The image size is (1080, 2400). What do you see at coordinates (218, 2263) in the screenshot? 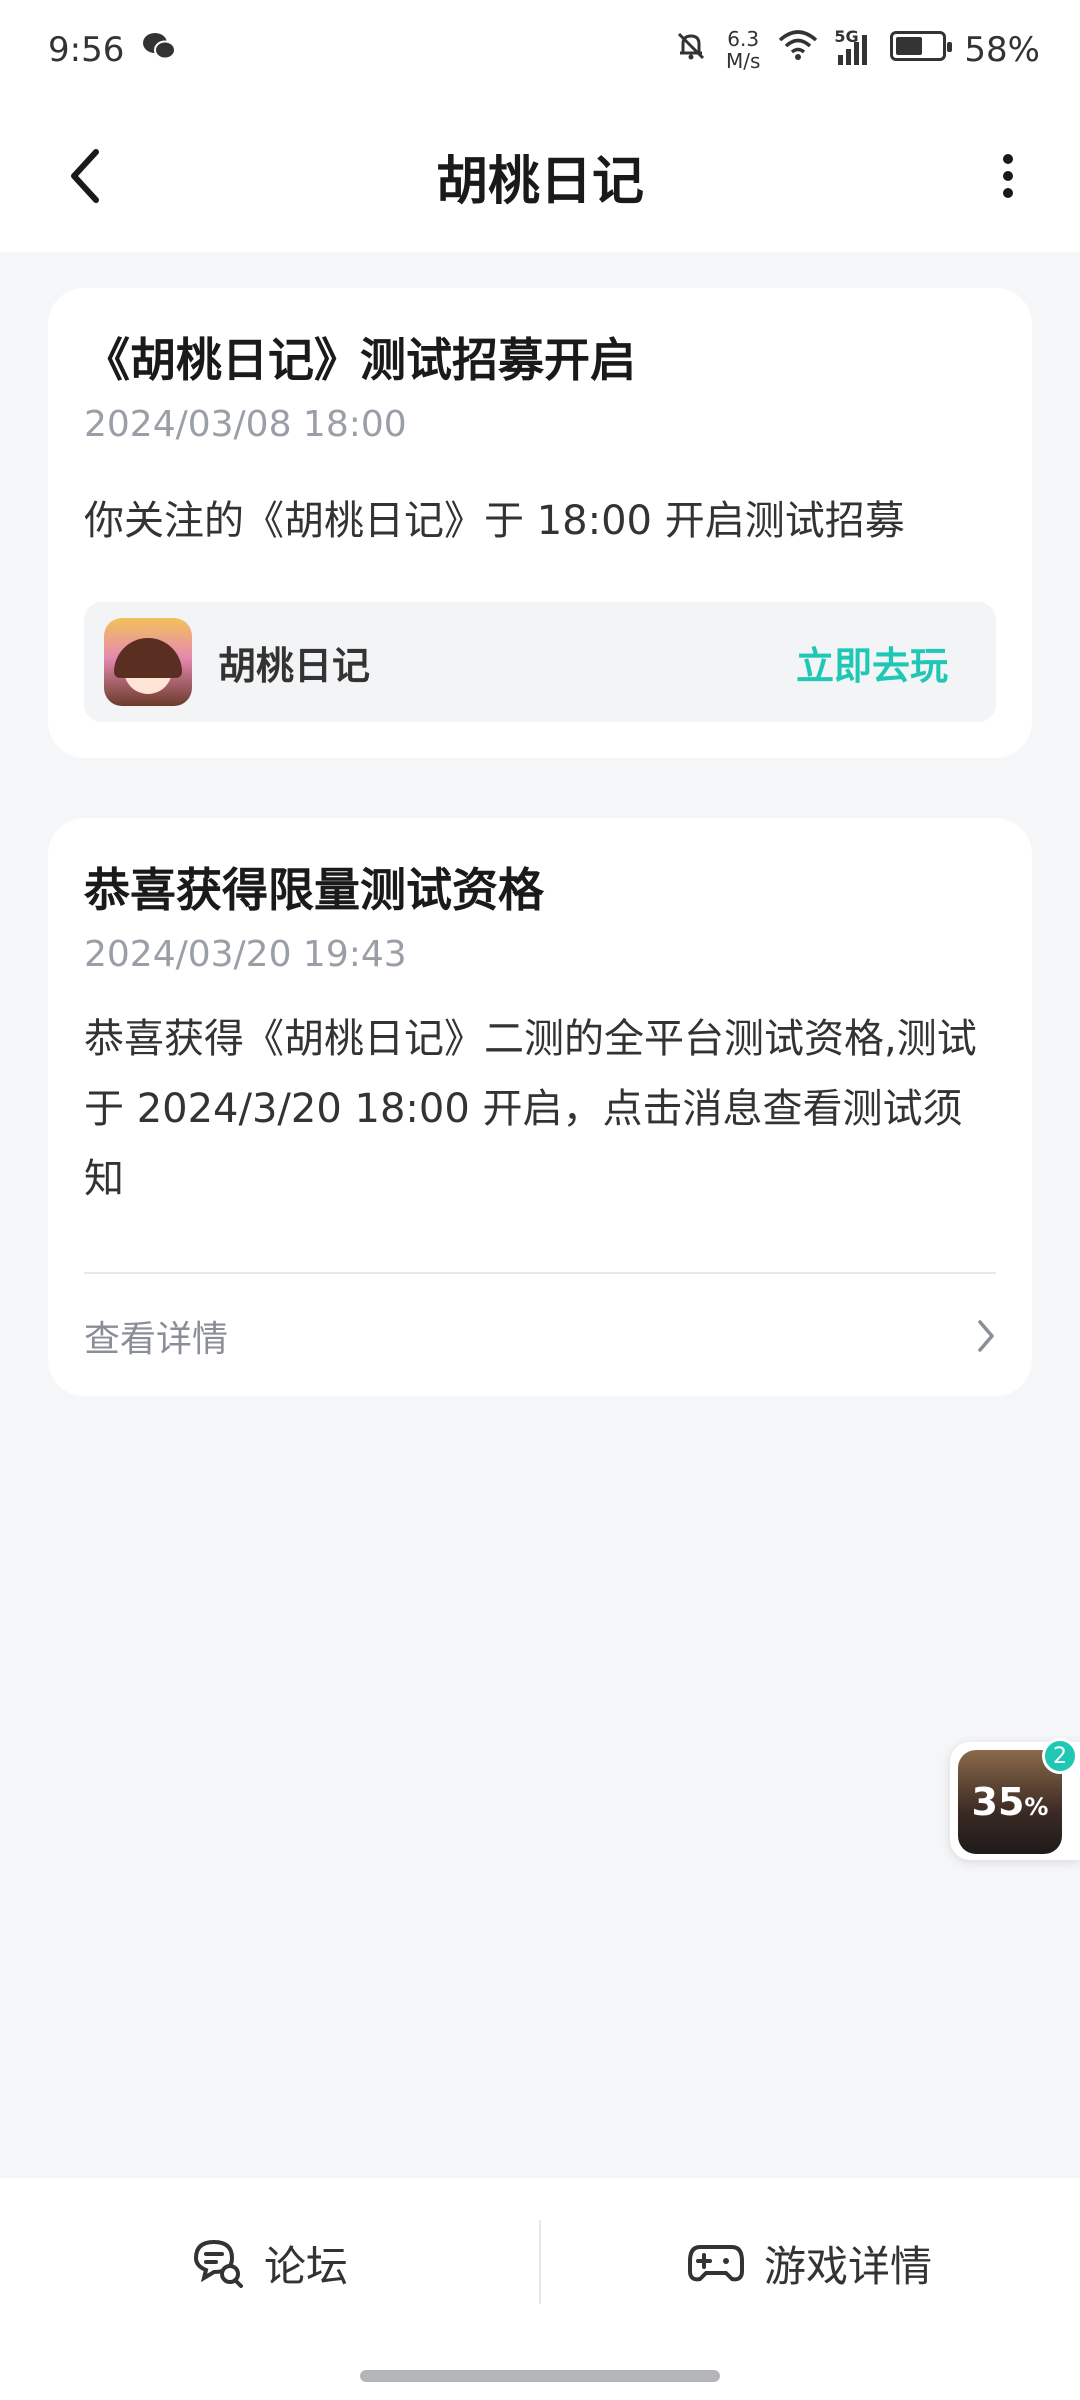
I see `forum-icon` at bounding box center [218, 2263].